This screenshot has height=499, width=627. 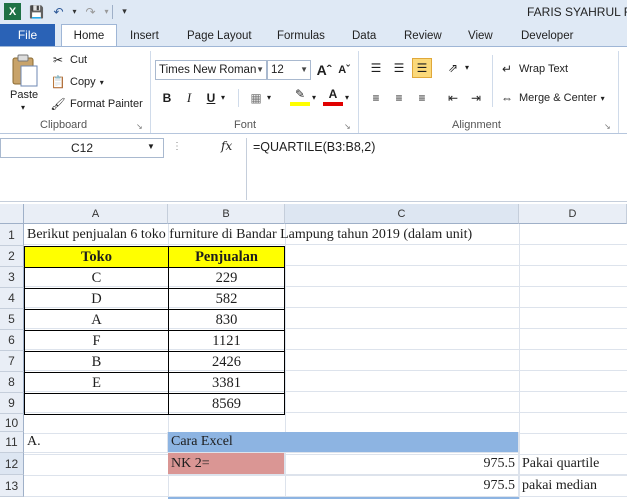 What do you see at coordinates (223, 97) in the screenshot?
I see `underline-dropdown-icon: ▾` at bounding box center [223, 97].